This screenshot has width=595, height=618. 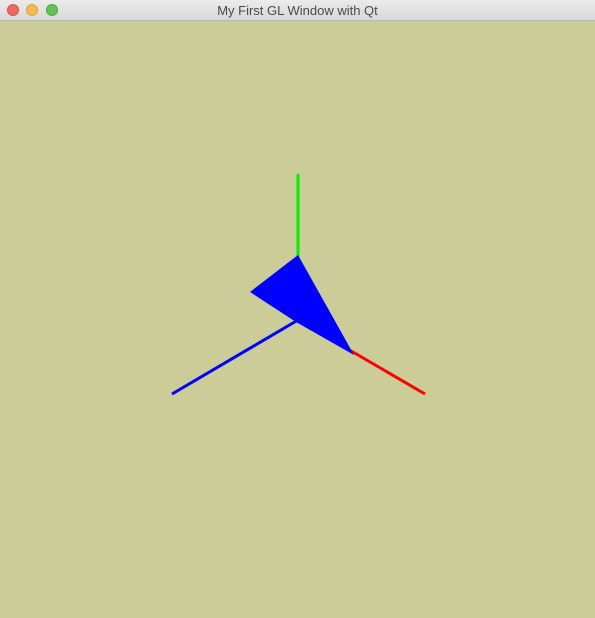 I want to click on title-bar: My First GL Window with Qt, so click(x=297, y=10).